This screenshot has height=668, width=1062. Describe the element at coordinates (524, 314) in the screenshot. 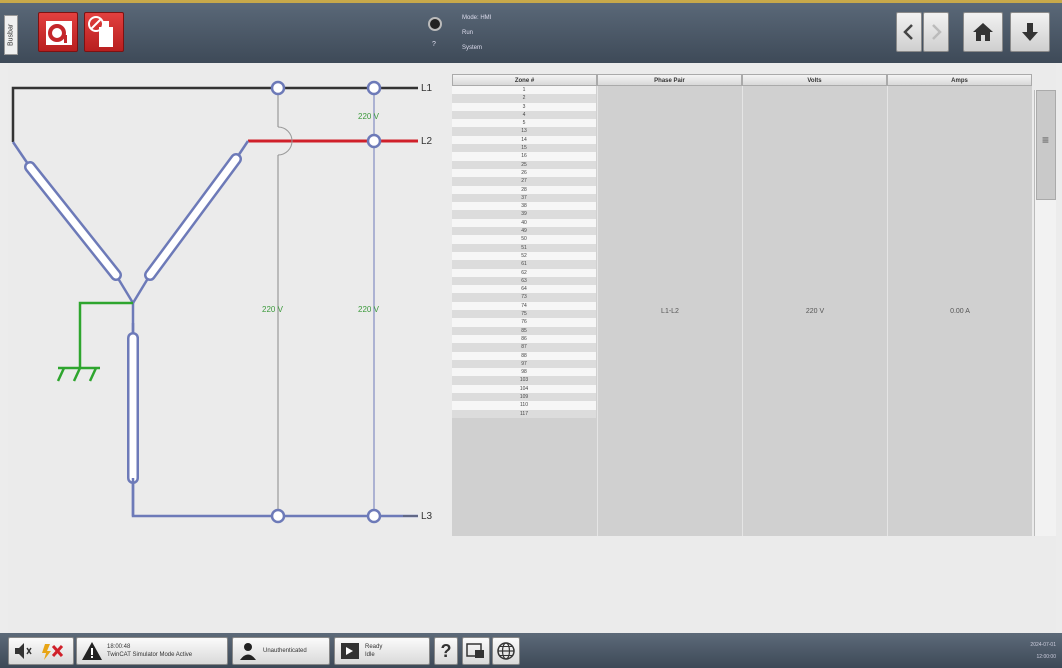

I see `zone-row: 75` at that location.